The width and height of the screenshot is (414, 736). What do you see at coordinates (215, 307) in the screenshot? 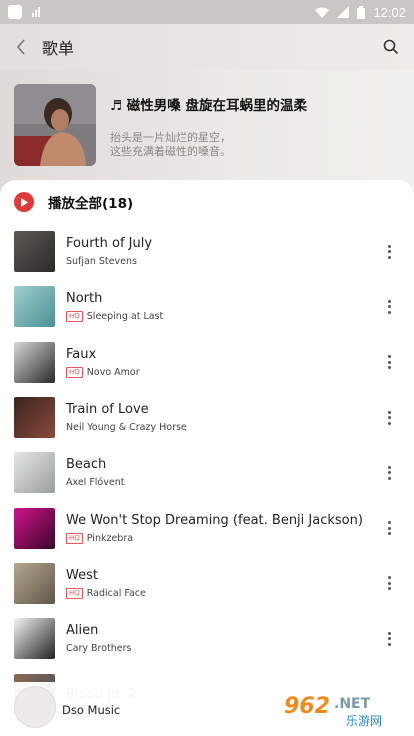
I see `song-meta: North HQ Sleeping at Last` at bounding box center [215, 307].